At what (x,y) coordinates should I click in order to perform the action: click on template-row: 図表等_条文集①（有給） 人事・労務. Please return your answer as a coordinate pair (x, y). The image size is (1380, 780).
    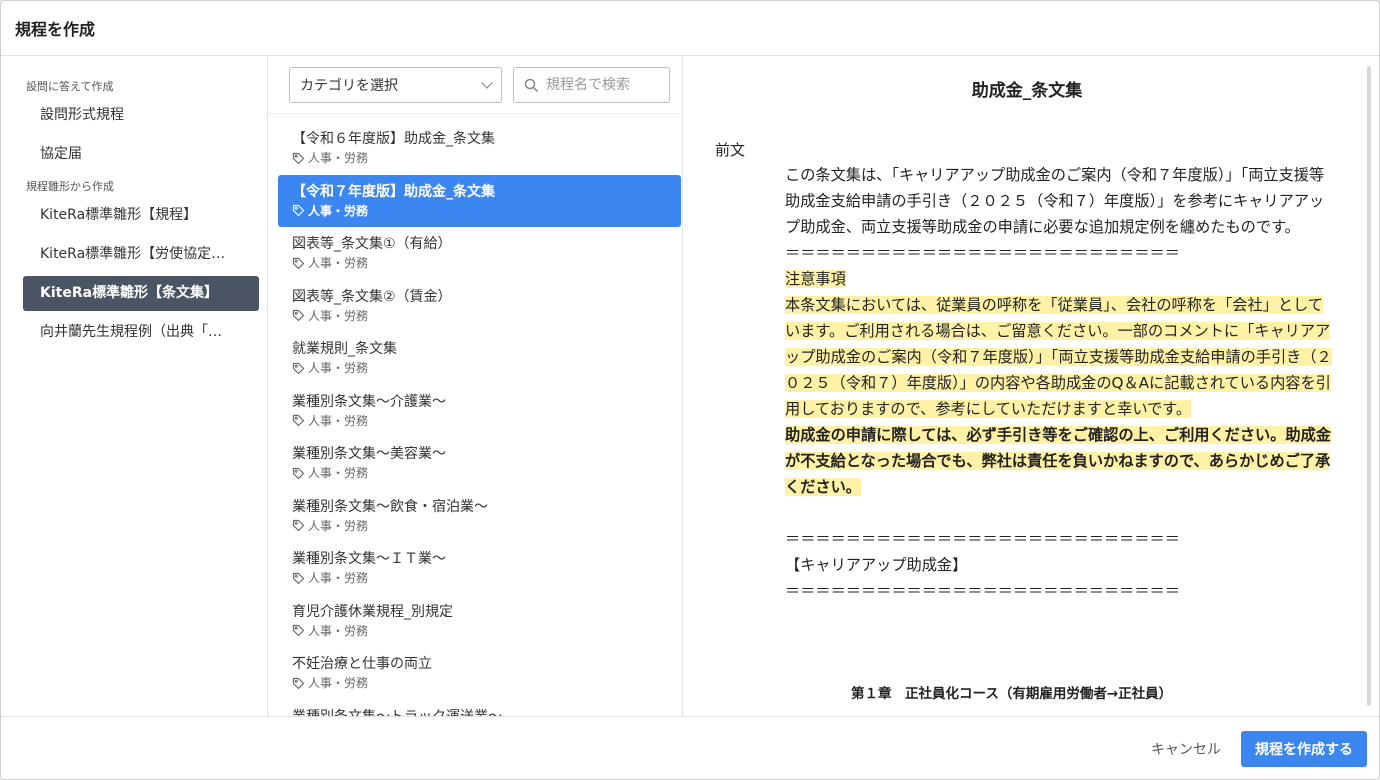
    Looking at the image, I should click on (479, 253).